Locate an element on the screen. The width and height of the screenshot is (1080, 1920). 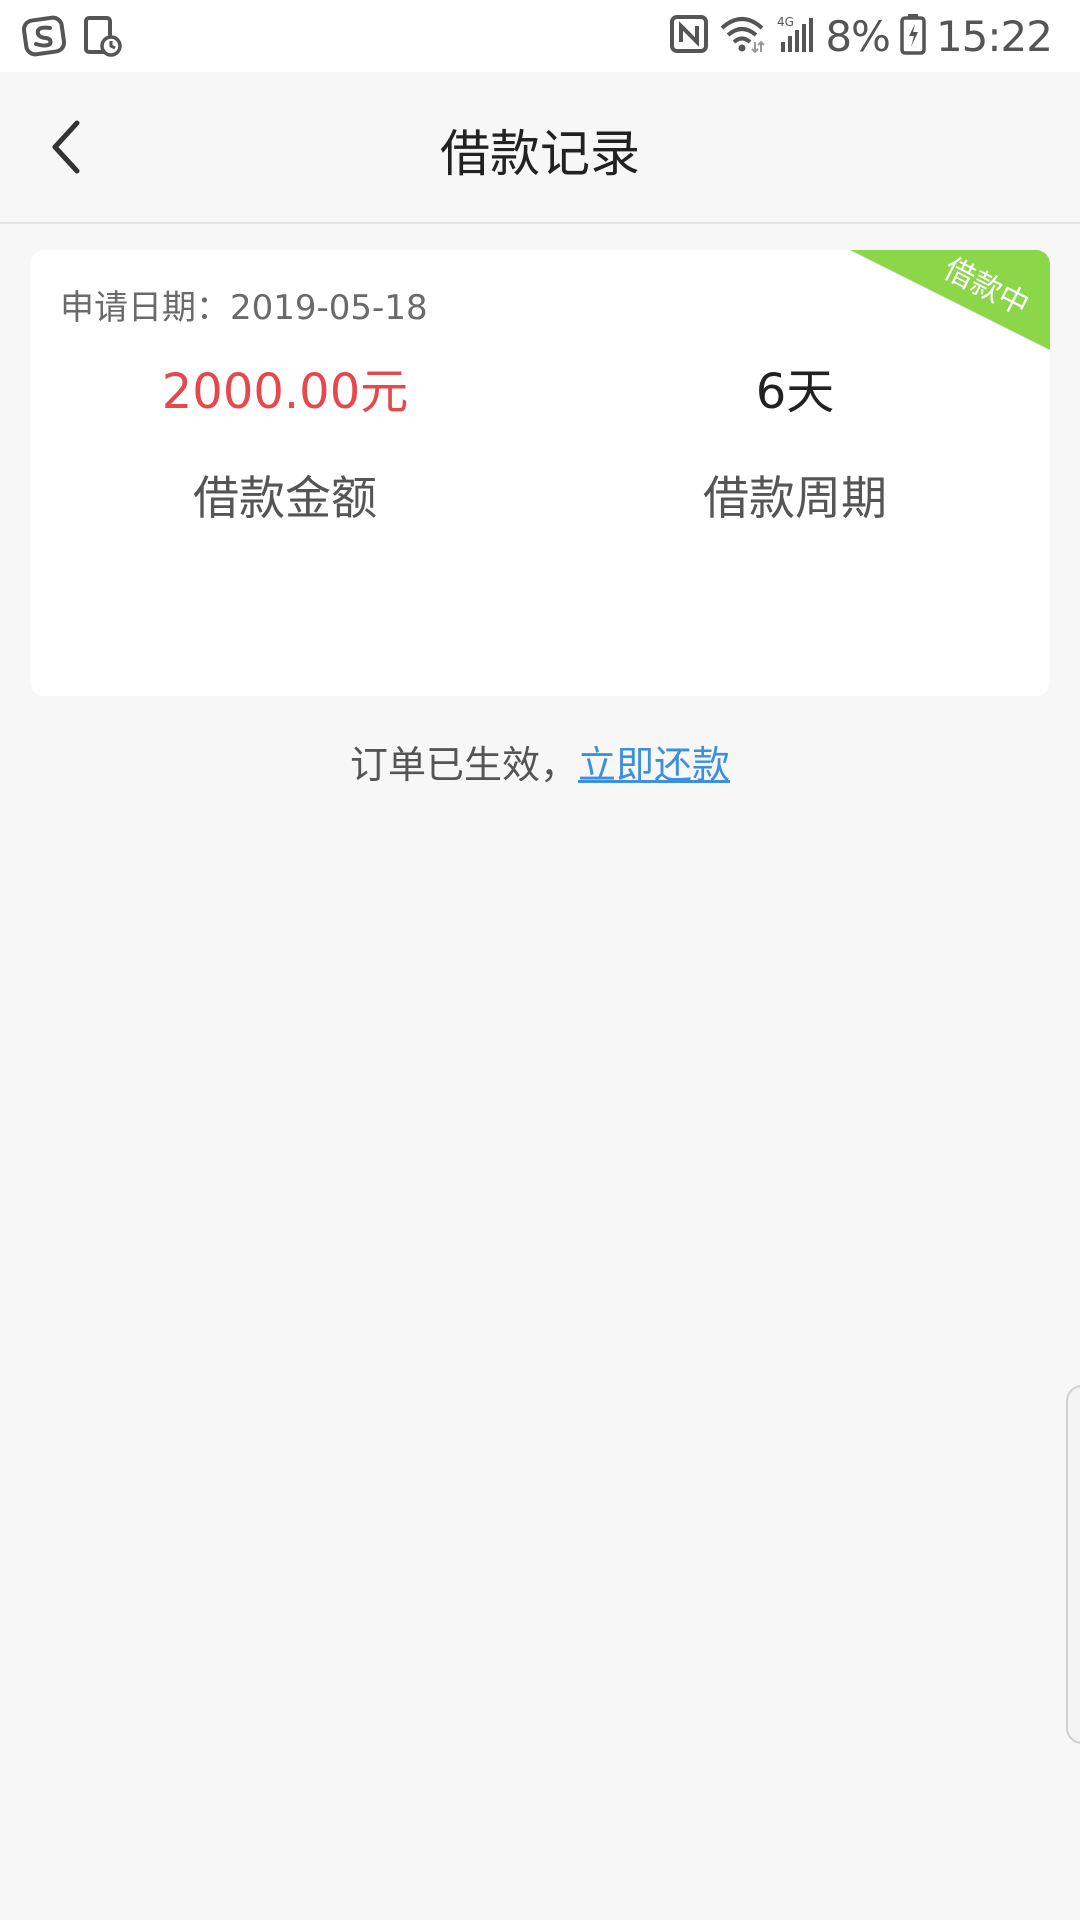
loan-amount-value: 2000.00元 is located at coordinates (285, 392).